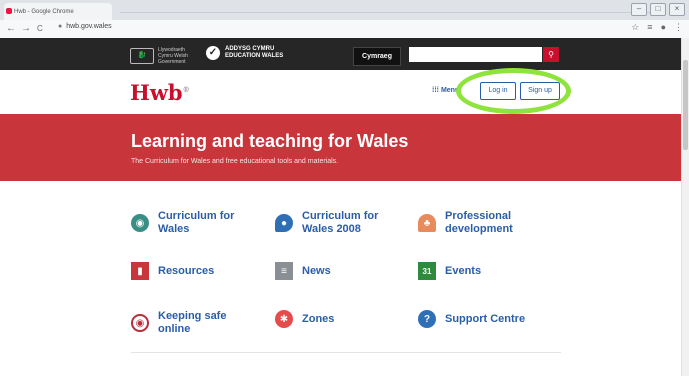 The height and width of the screenshot is (376, 689). I want to click on chrome-menu-icon: ⋮, so click(678, 27).